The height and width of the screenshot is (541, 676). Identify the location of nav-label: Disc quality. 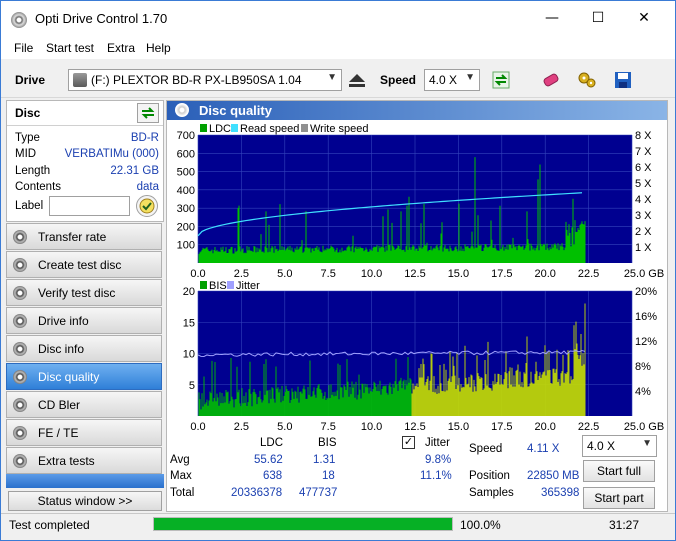
(69, 377).